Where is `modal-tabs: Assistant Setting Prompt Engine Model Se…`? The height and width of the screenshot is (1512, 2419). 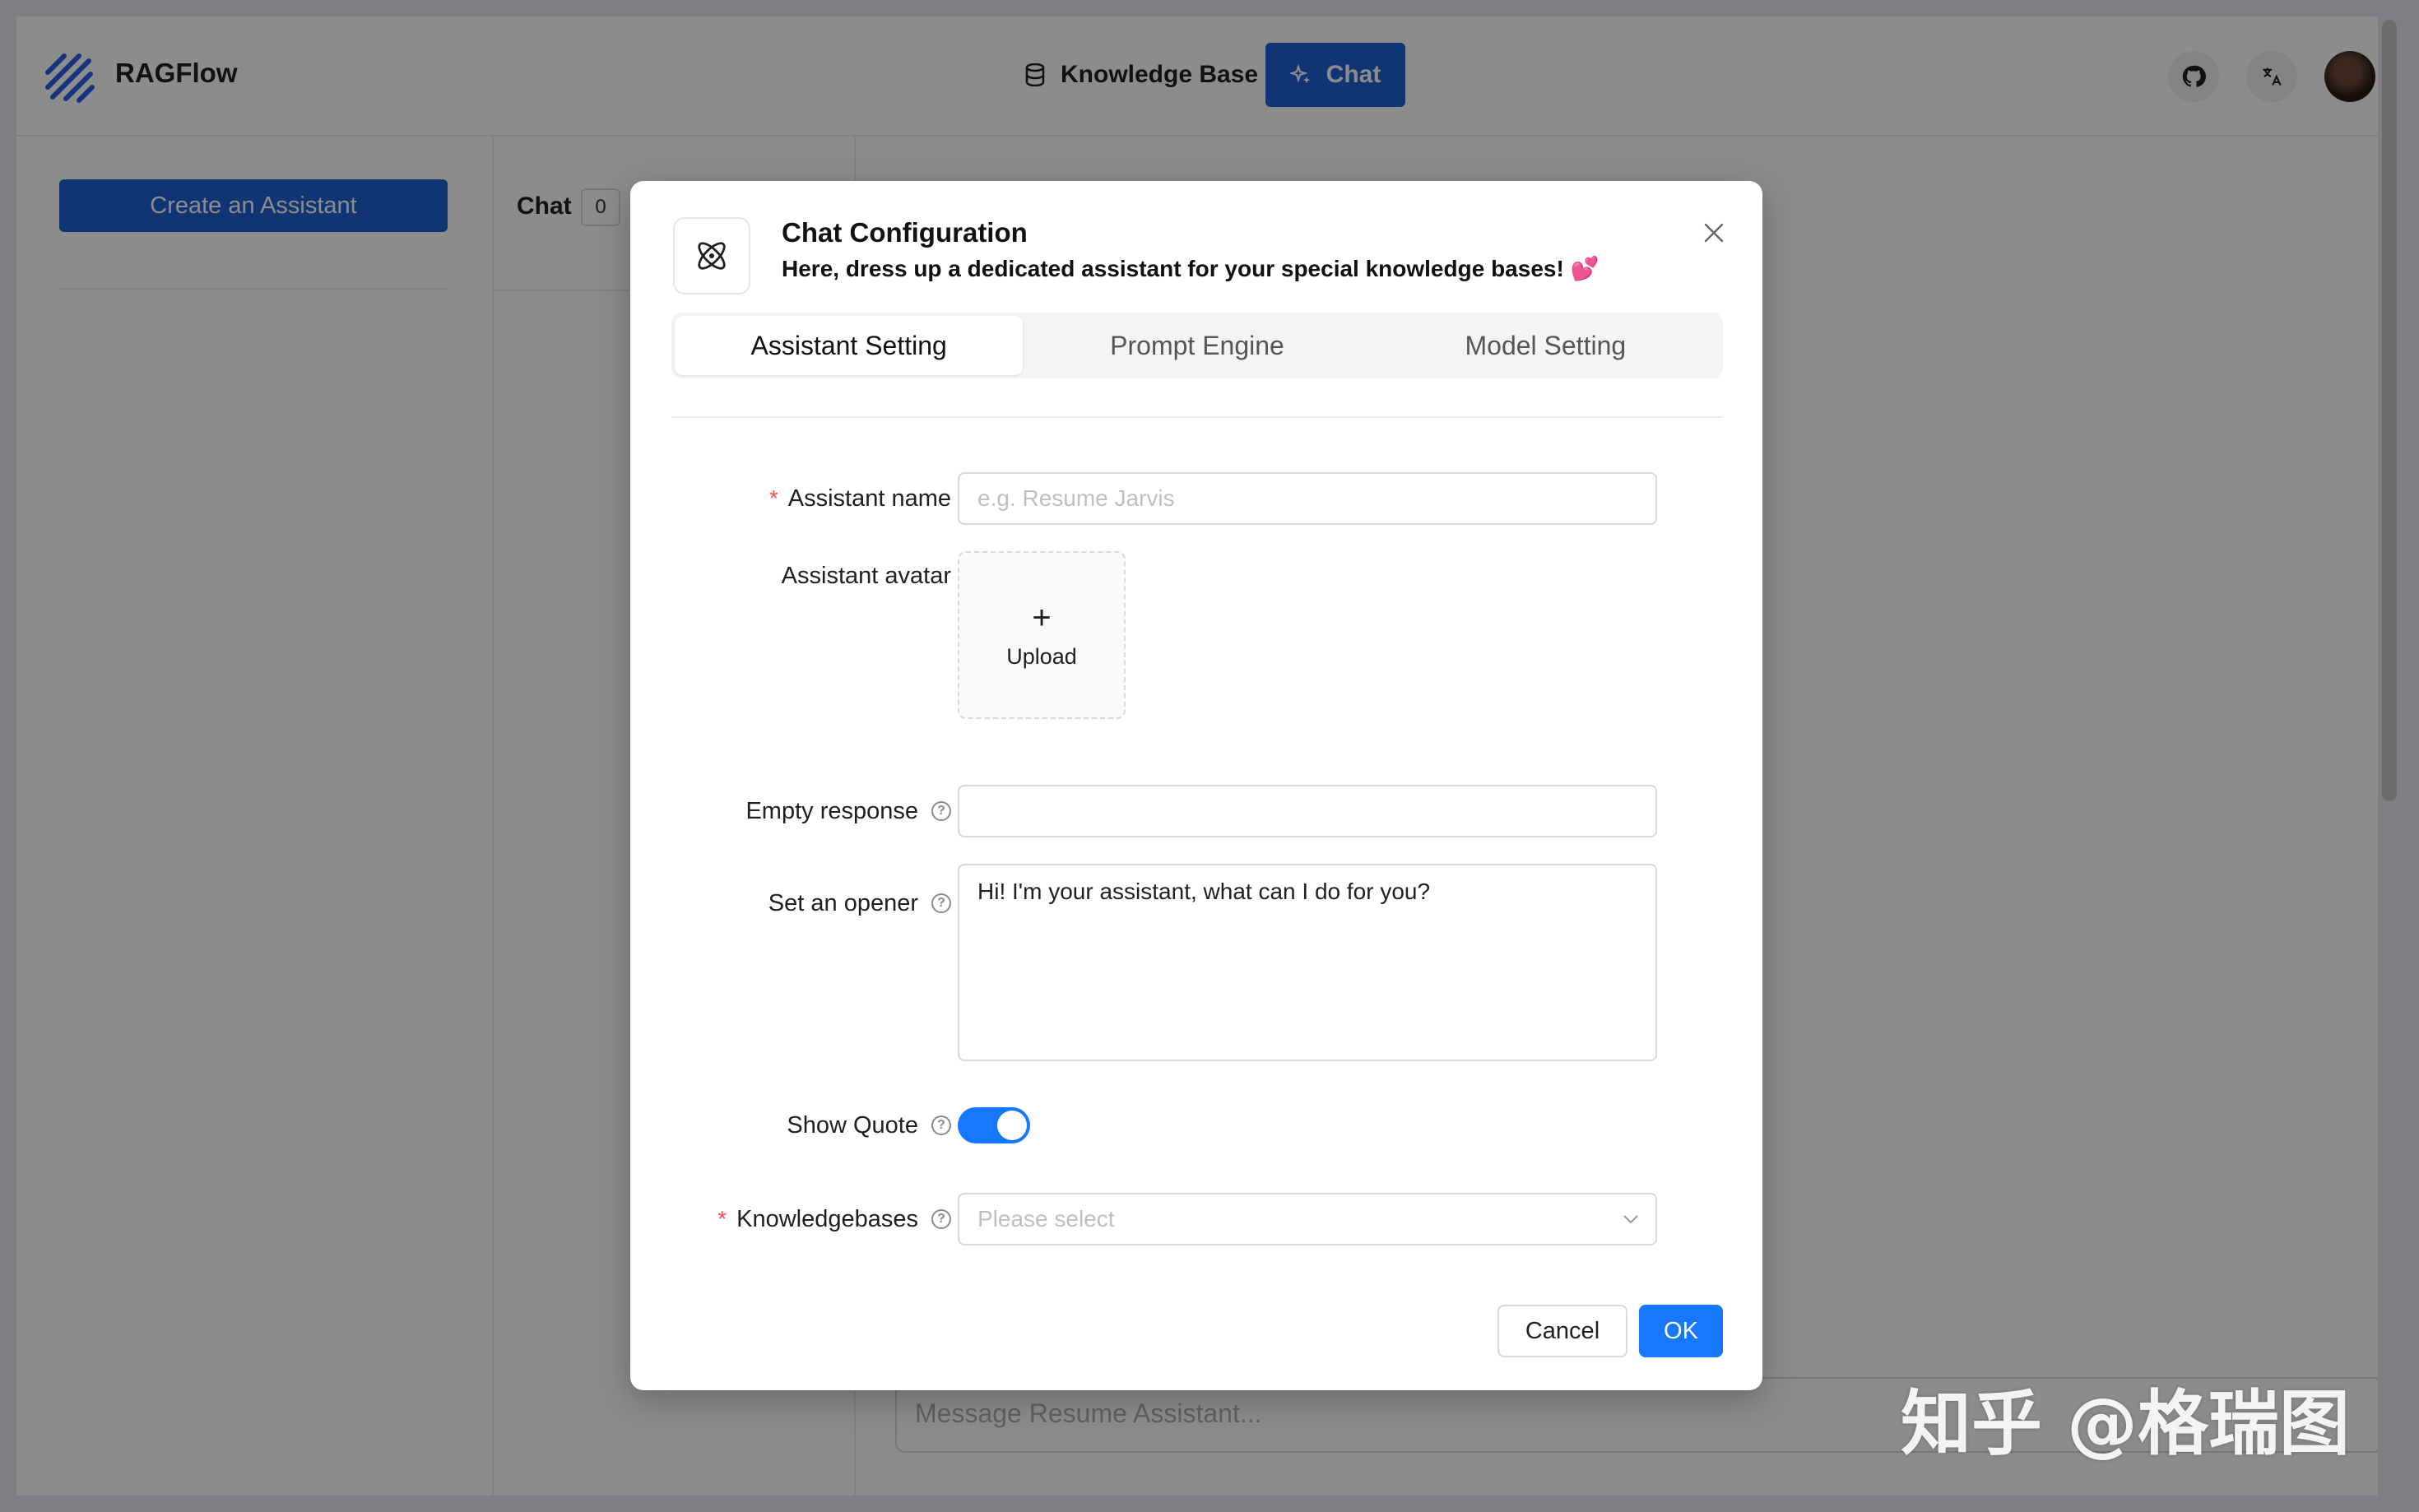 modal-tabs: Assistant Setting Prompt Engine Model Se… is located at coordinates (1197, 345).